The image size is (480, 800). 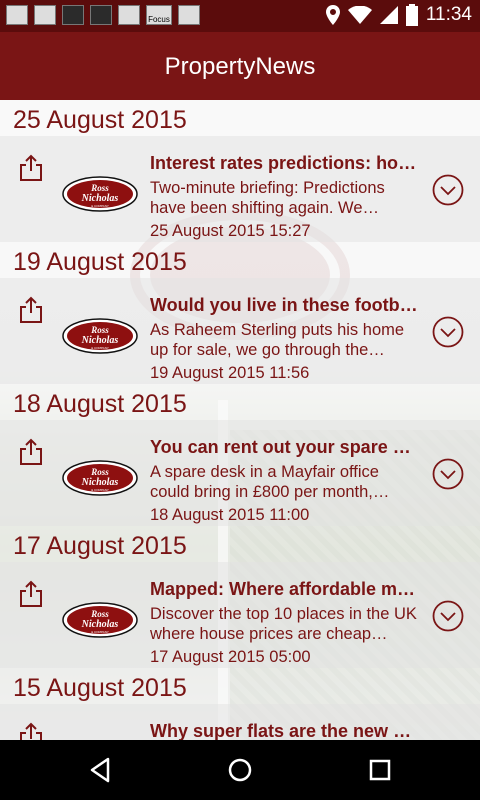 I want to click on clock: 11:34, so click(x=448, y=14).